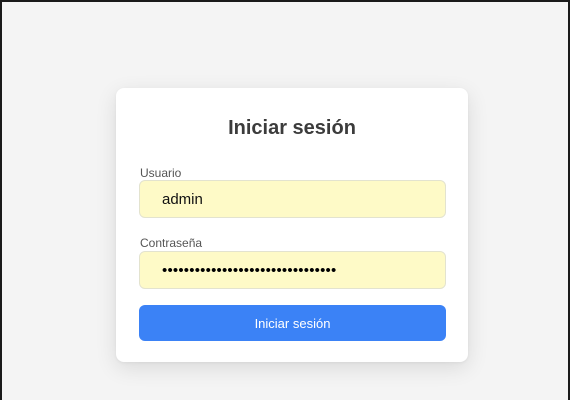 The width and height of the screenshot is (570, 400). I want to click on username-input, so click(292, 199).